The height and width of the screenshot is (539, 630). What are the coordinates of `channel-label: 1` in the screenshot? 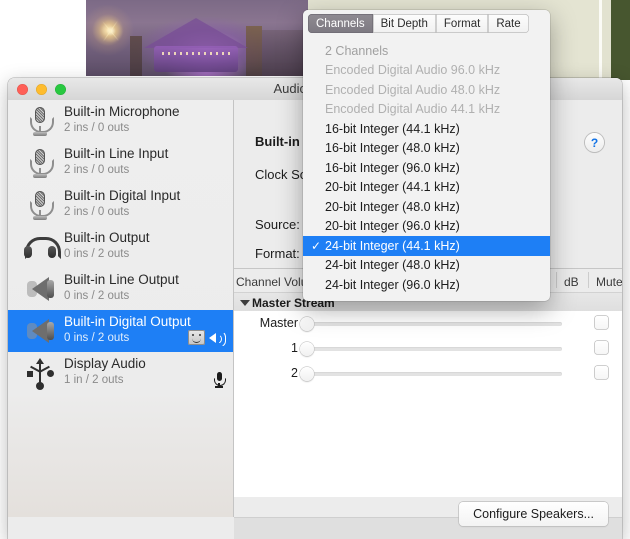 It's located at (294, 348).